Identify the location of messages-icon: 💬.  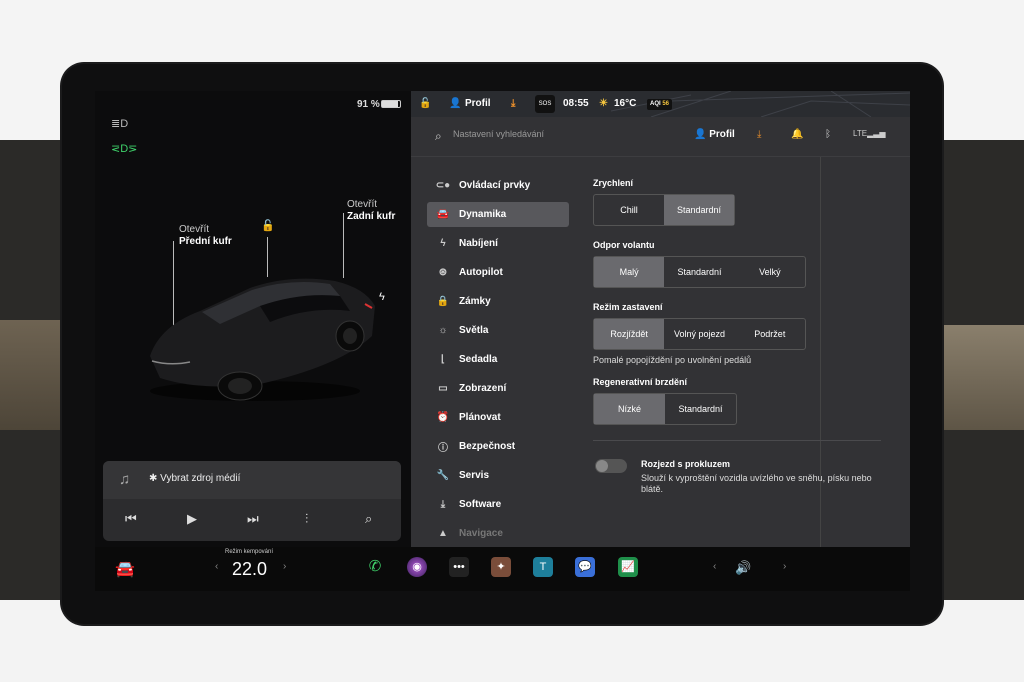
(585, 567).